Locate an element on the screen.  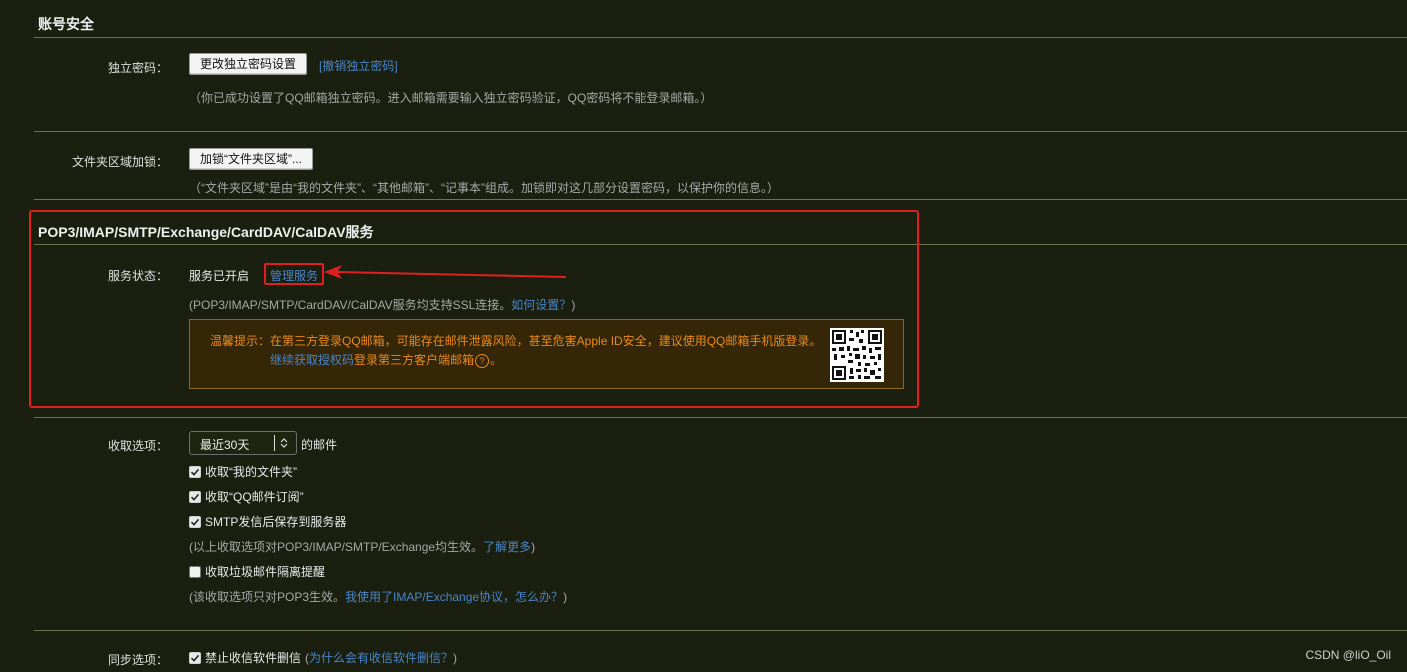
receive-range-value: 最近30天 is located at coordinates (225, 445).